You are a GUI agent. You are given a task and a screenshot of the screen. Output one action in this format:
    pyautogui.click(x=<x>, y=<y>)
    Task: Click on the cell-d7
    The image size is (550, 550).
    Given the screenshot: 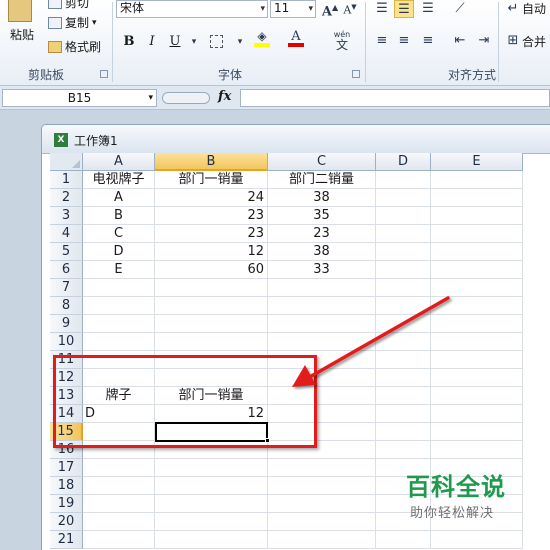 What is the action you would take?
    pyautogui.click(x=403, y=288)
    